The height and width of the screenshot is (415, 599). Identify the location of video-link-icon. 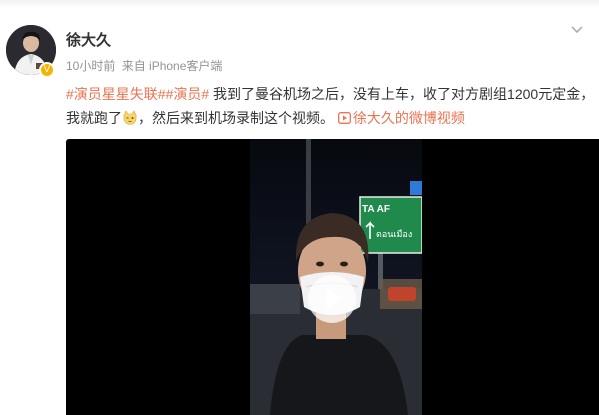
(344, 118).